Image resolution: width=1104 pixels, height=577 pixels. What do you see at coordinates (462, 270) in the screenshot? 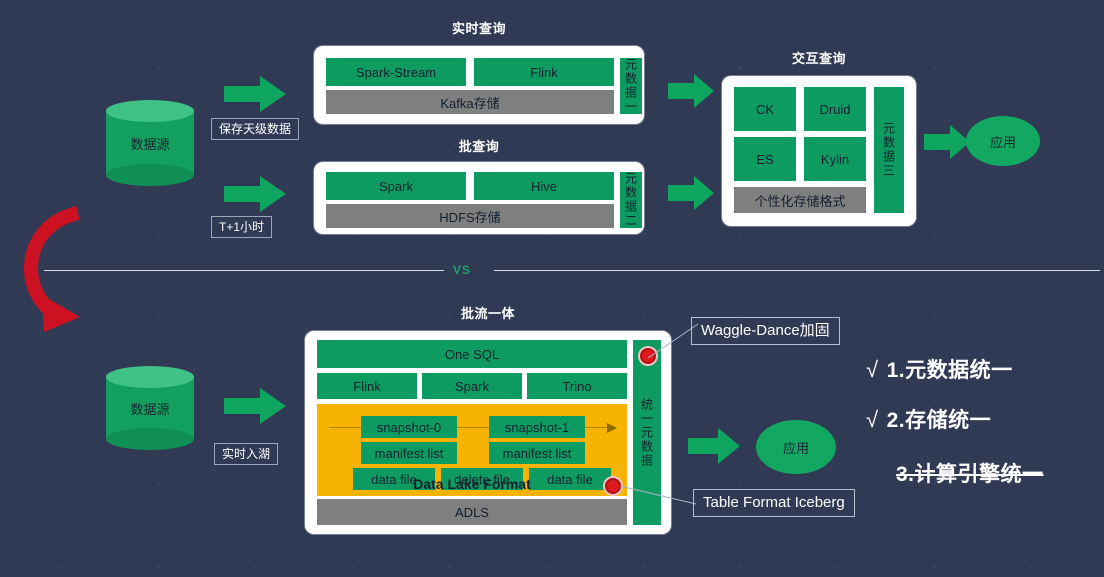
I see `vs-label: VS` at bounding box center [462, 270].